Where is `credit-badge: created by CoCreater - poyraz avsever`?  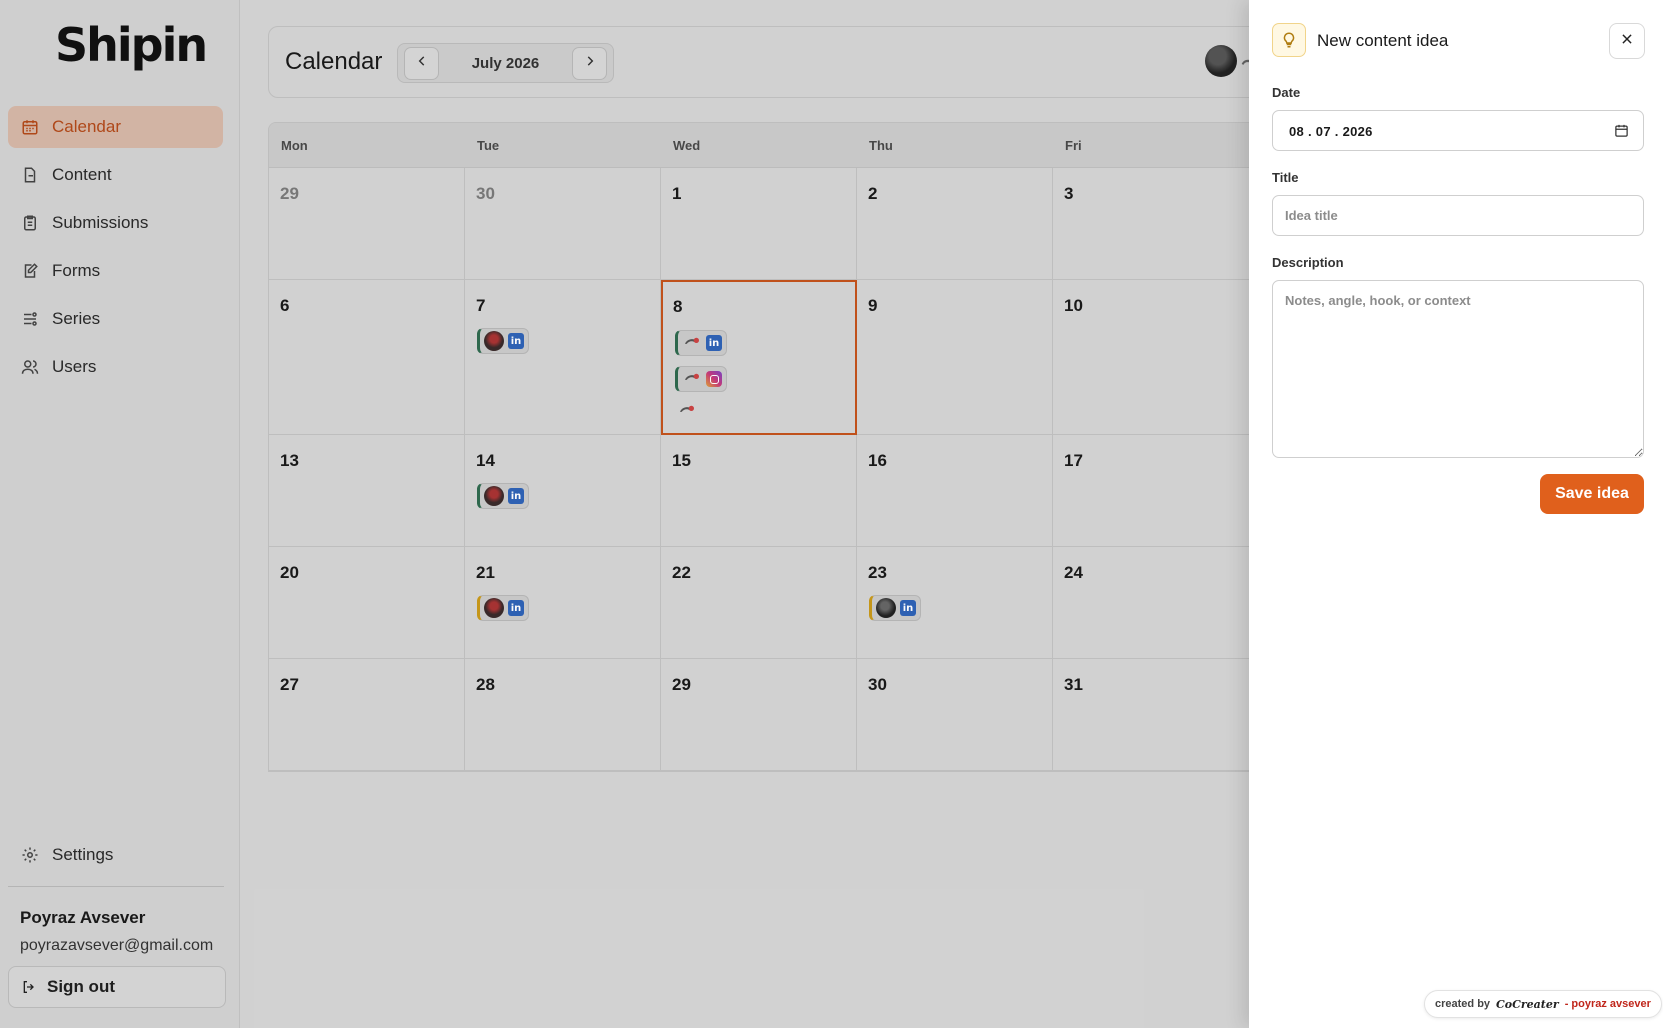 credit-badge: created by CoCreater - poyraz avsever is located at coordinates (1543, 1004).